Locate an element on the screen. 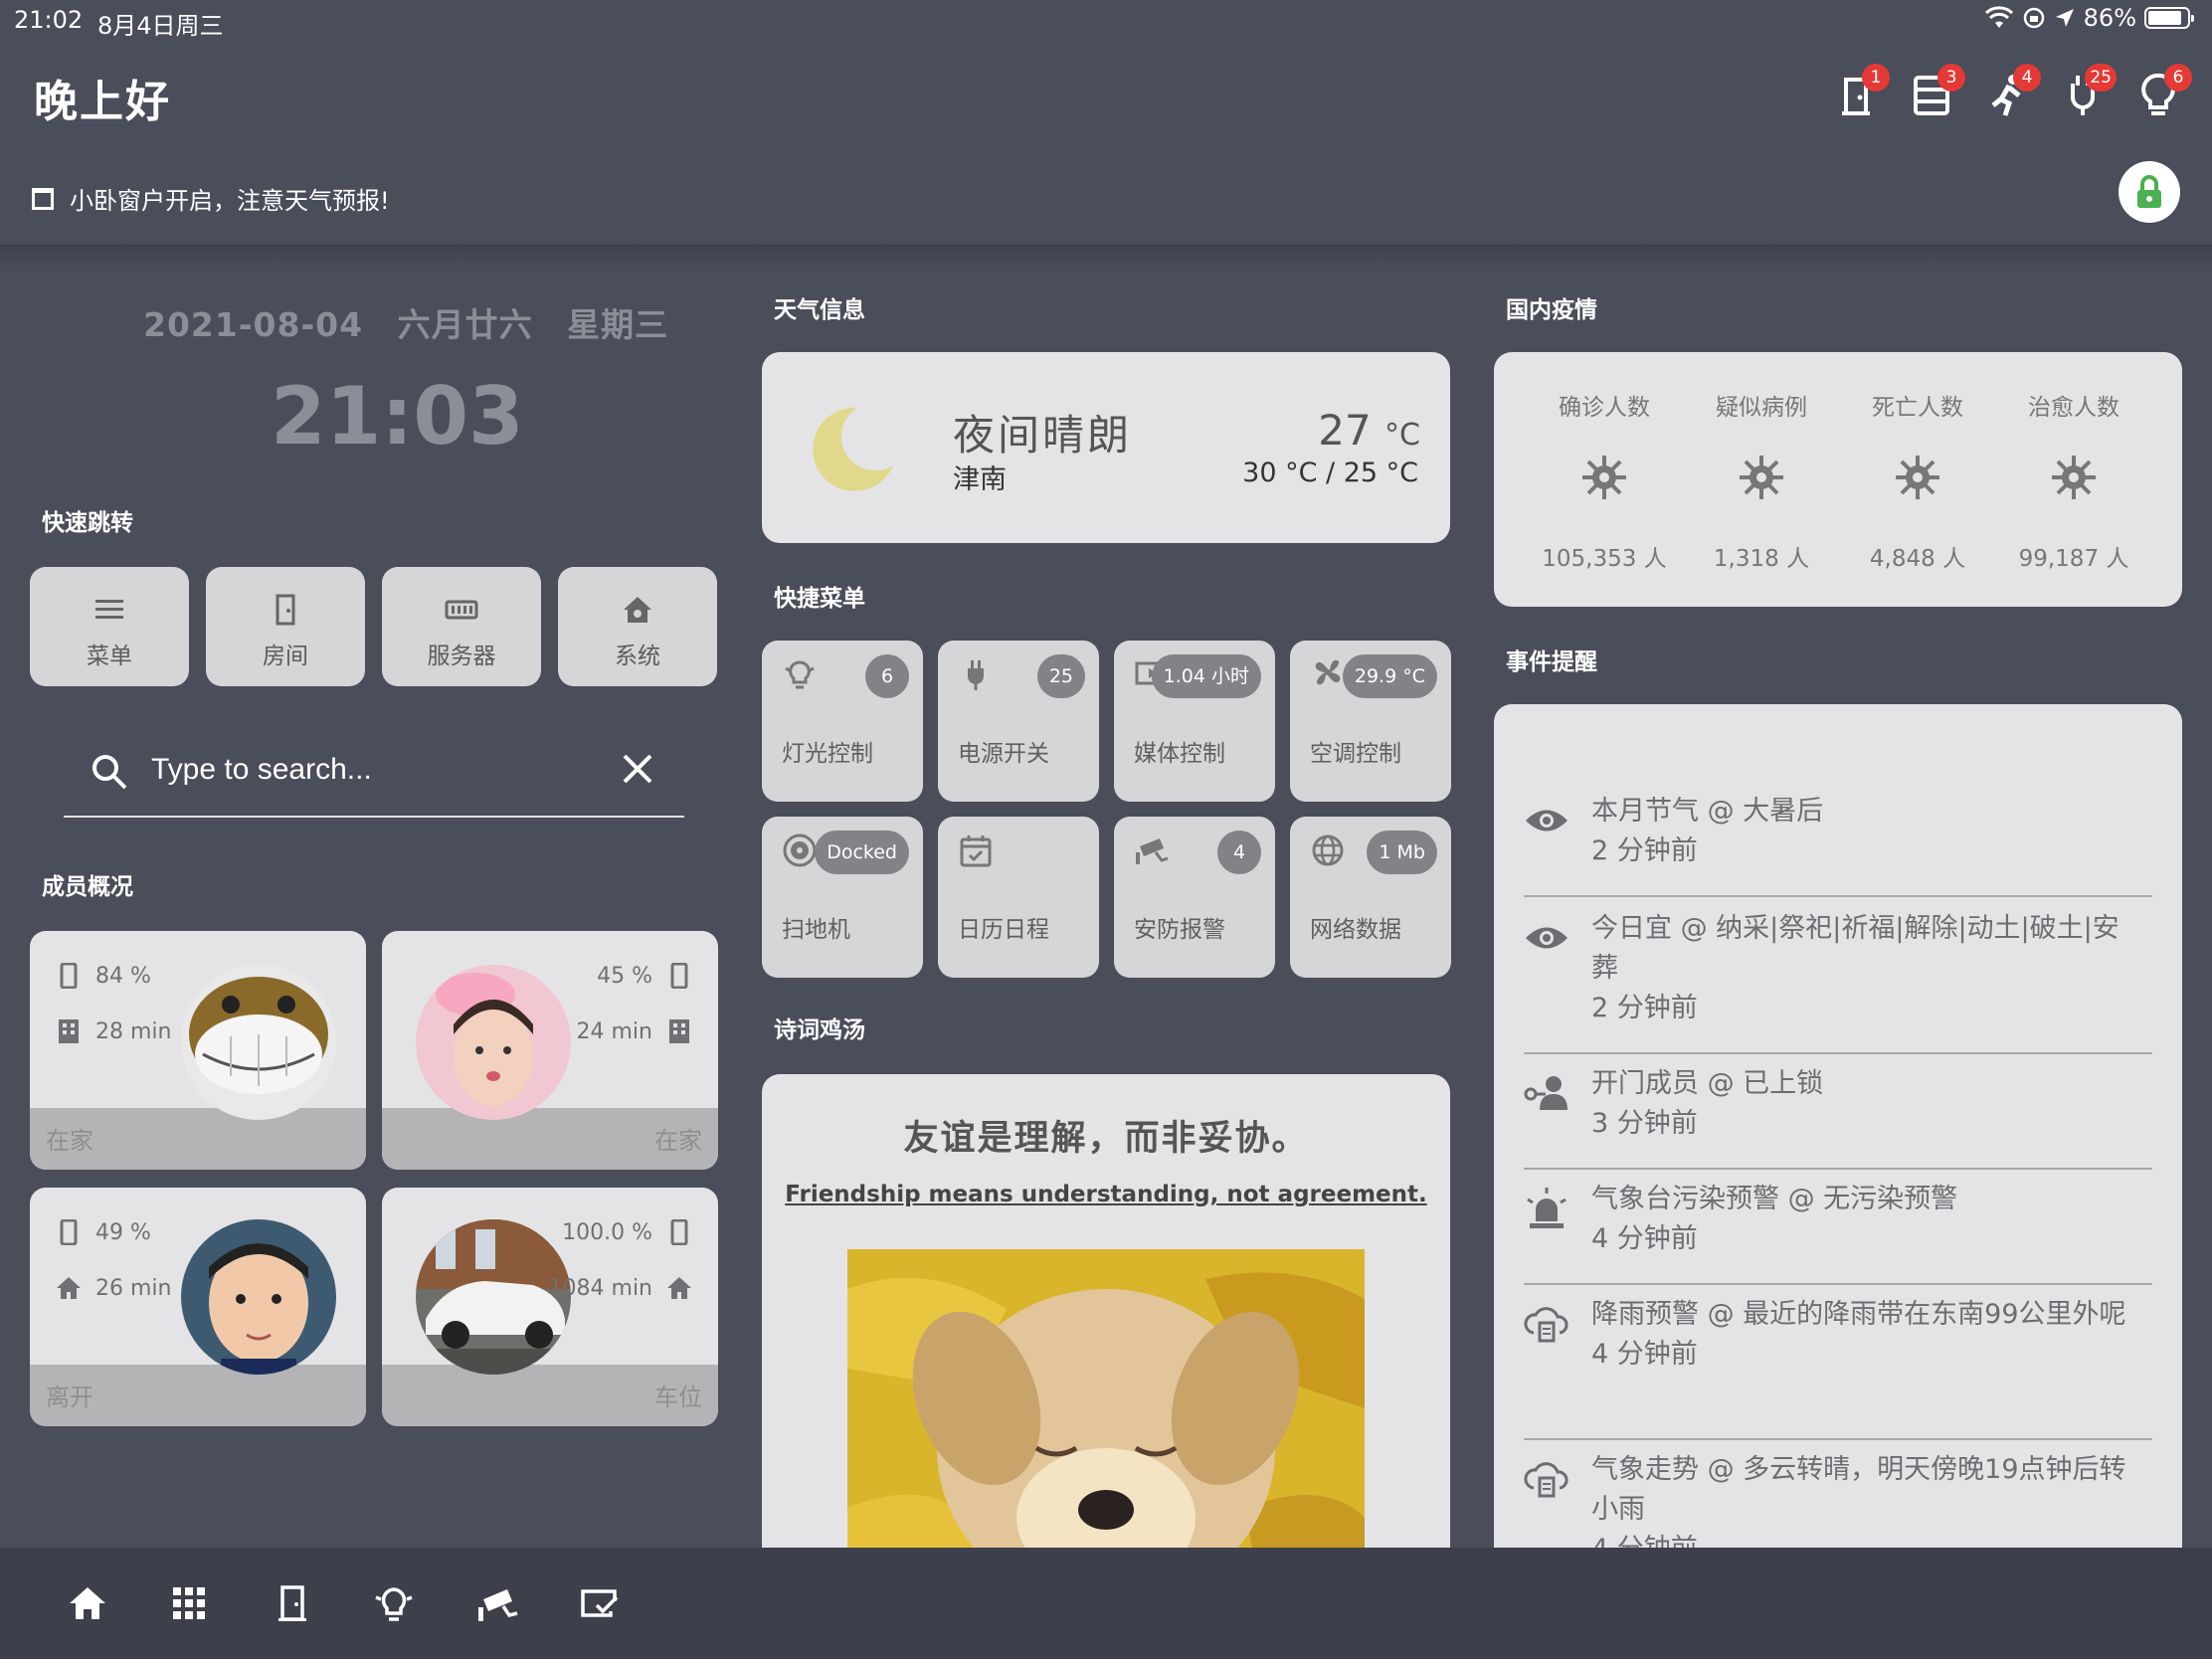 This screenshot has width=2212, height=1659. shortcut-label: 扫地机 is located at coordinates (816, 930).